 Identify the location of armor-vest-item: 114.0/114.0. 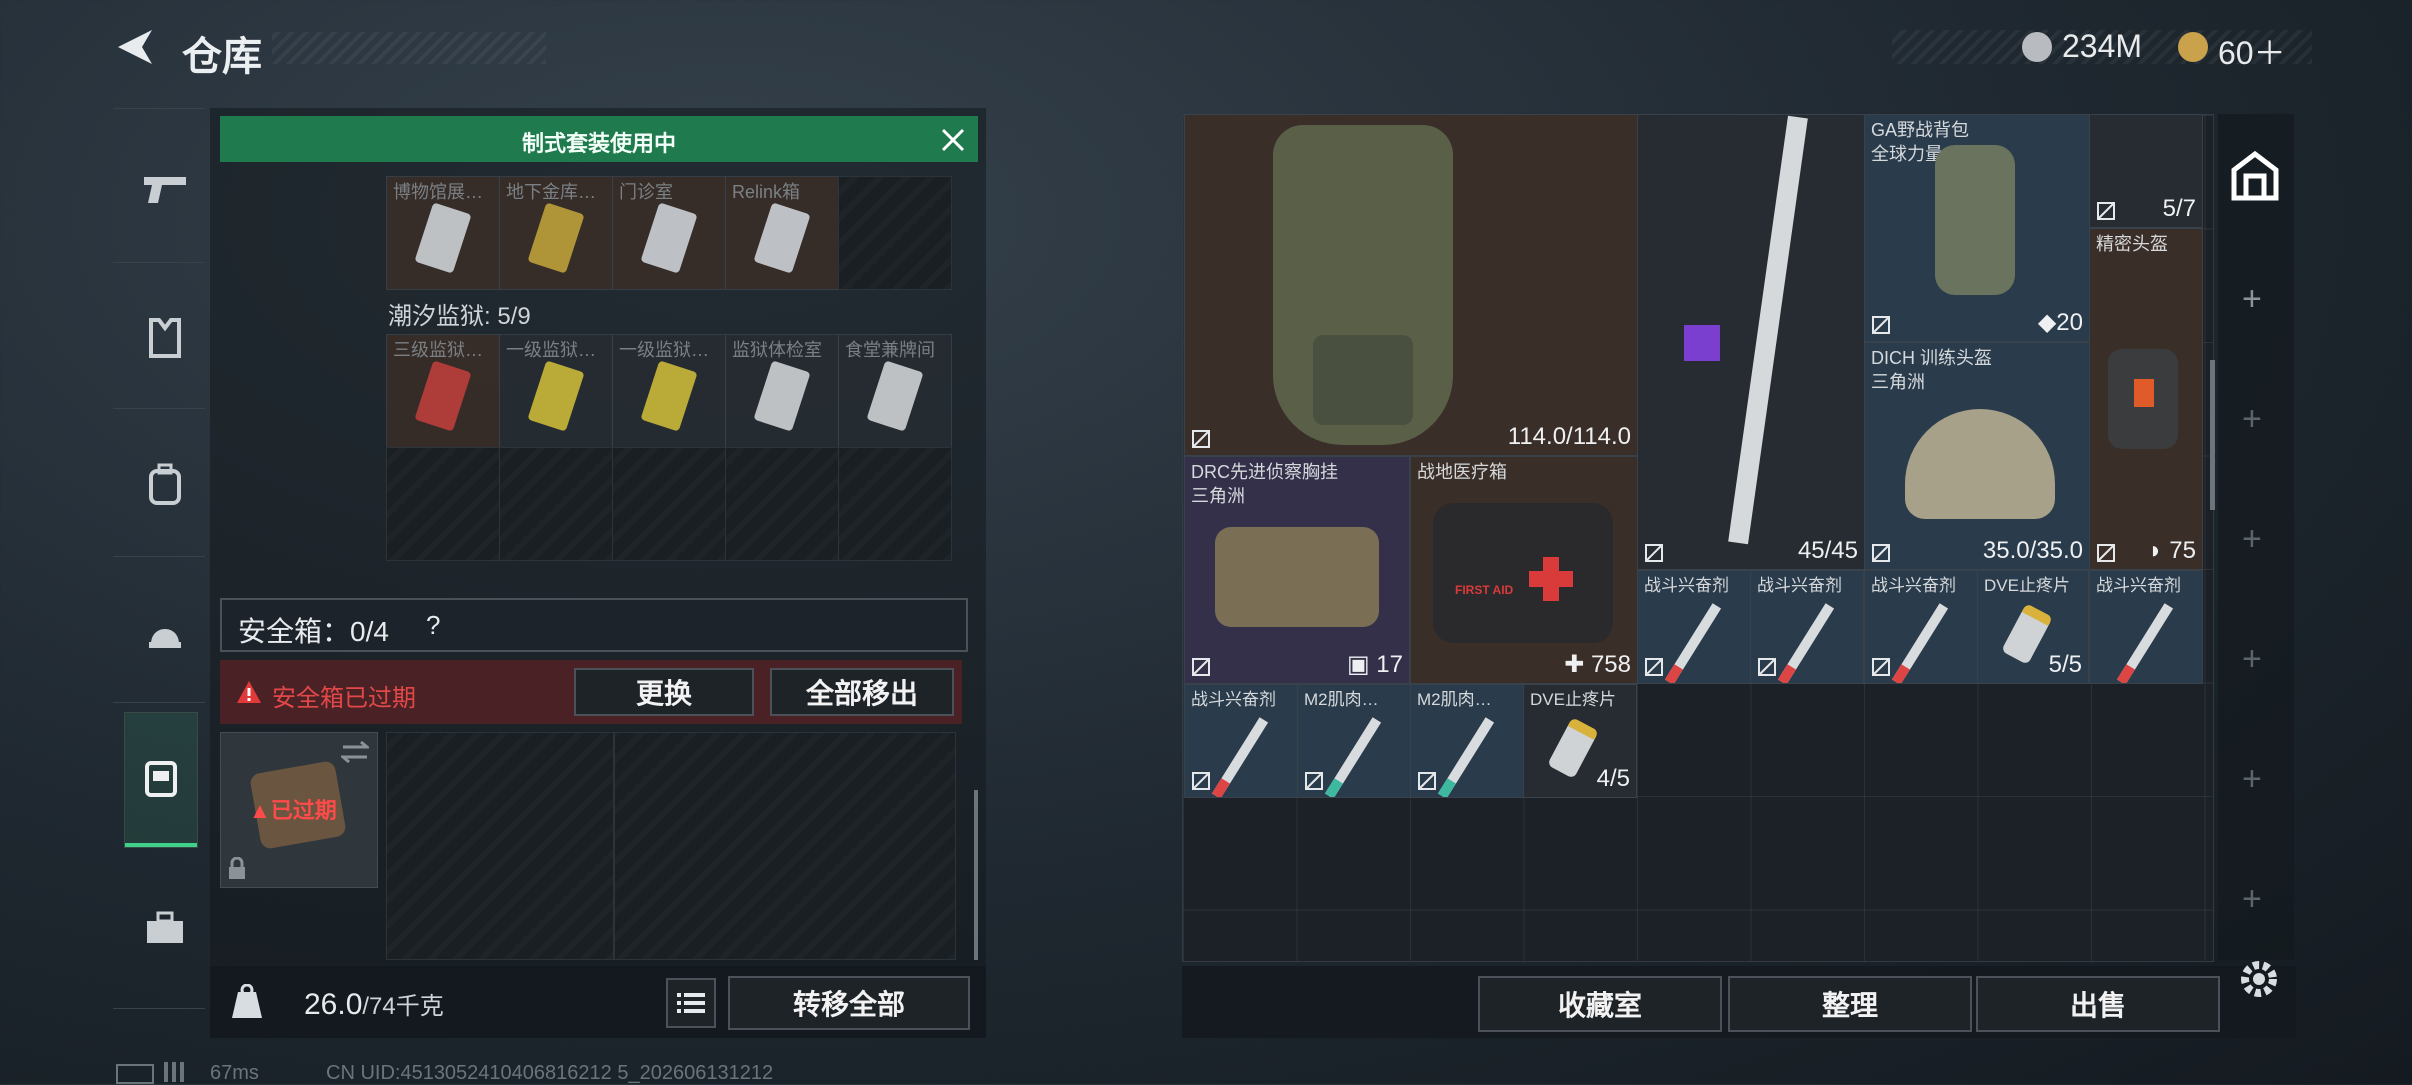
(1411, 285).